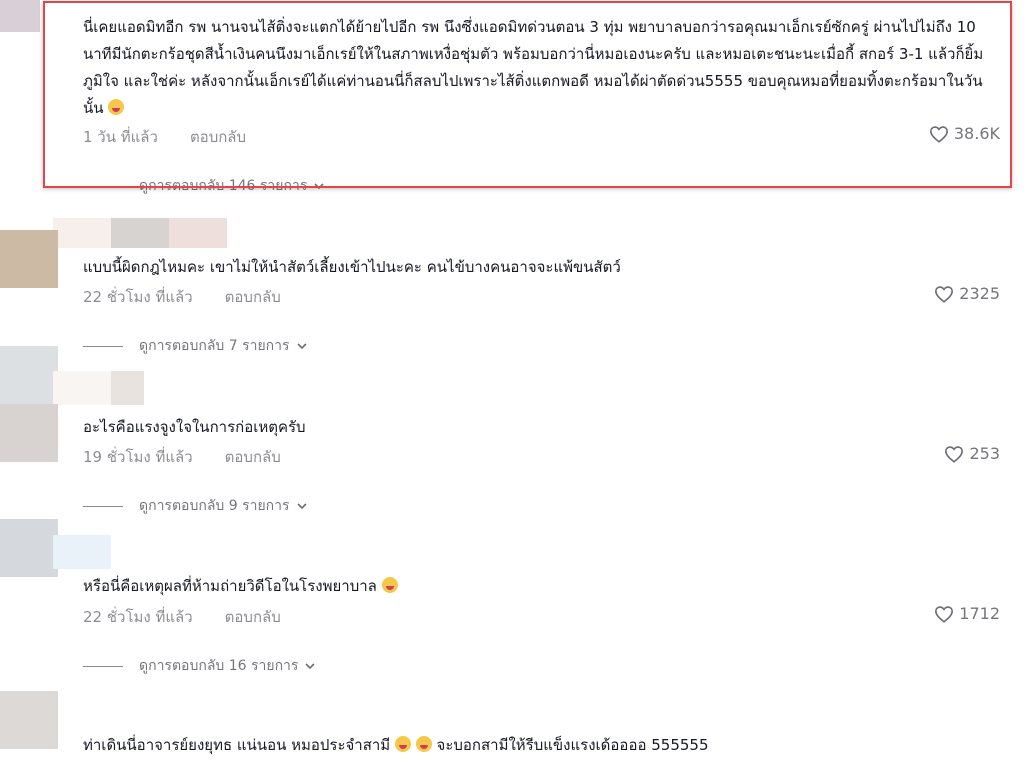 Image resolution: width=1024 pixels, height=763 pixels. I want to click on like-button: 1712, so click(967, 613).